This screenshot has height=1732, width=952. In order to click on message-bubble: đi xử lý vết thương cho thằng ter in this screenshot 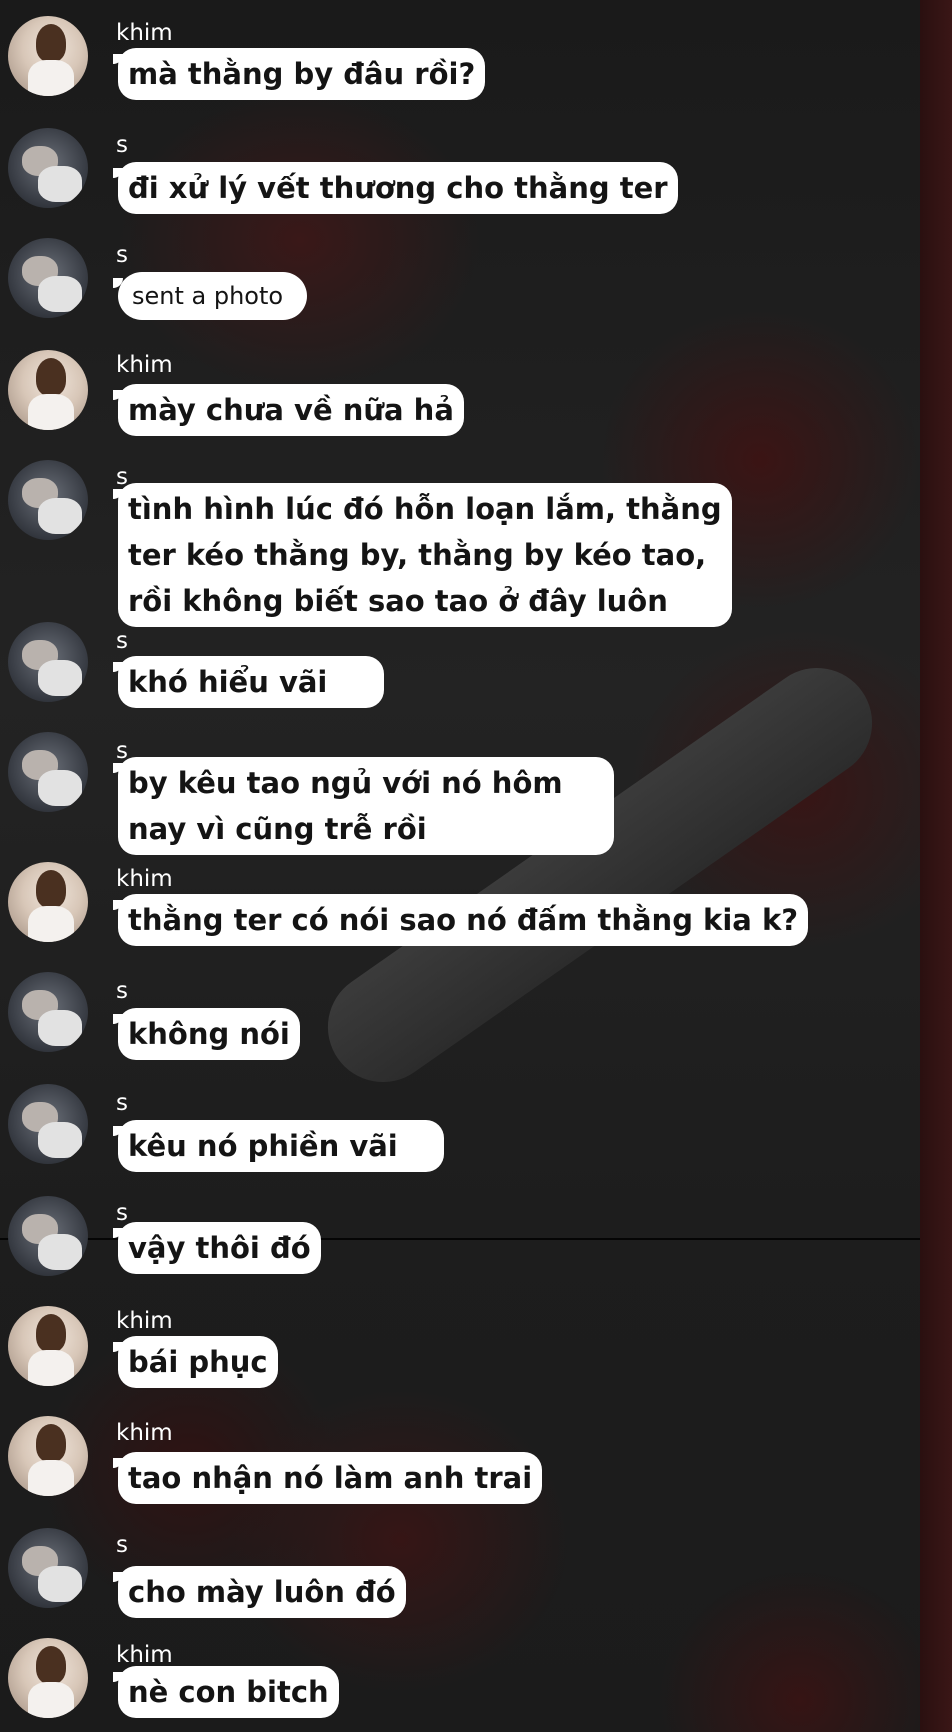, I will do `click(395, 188)`.